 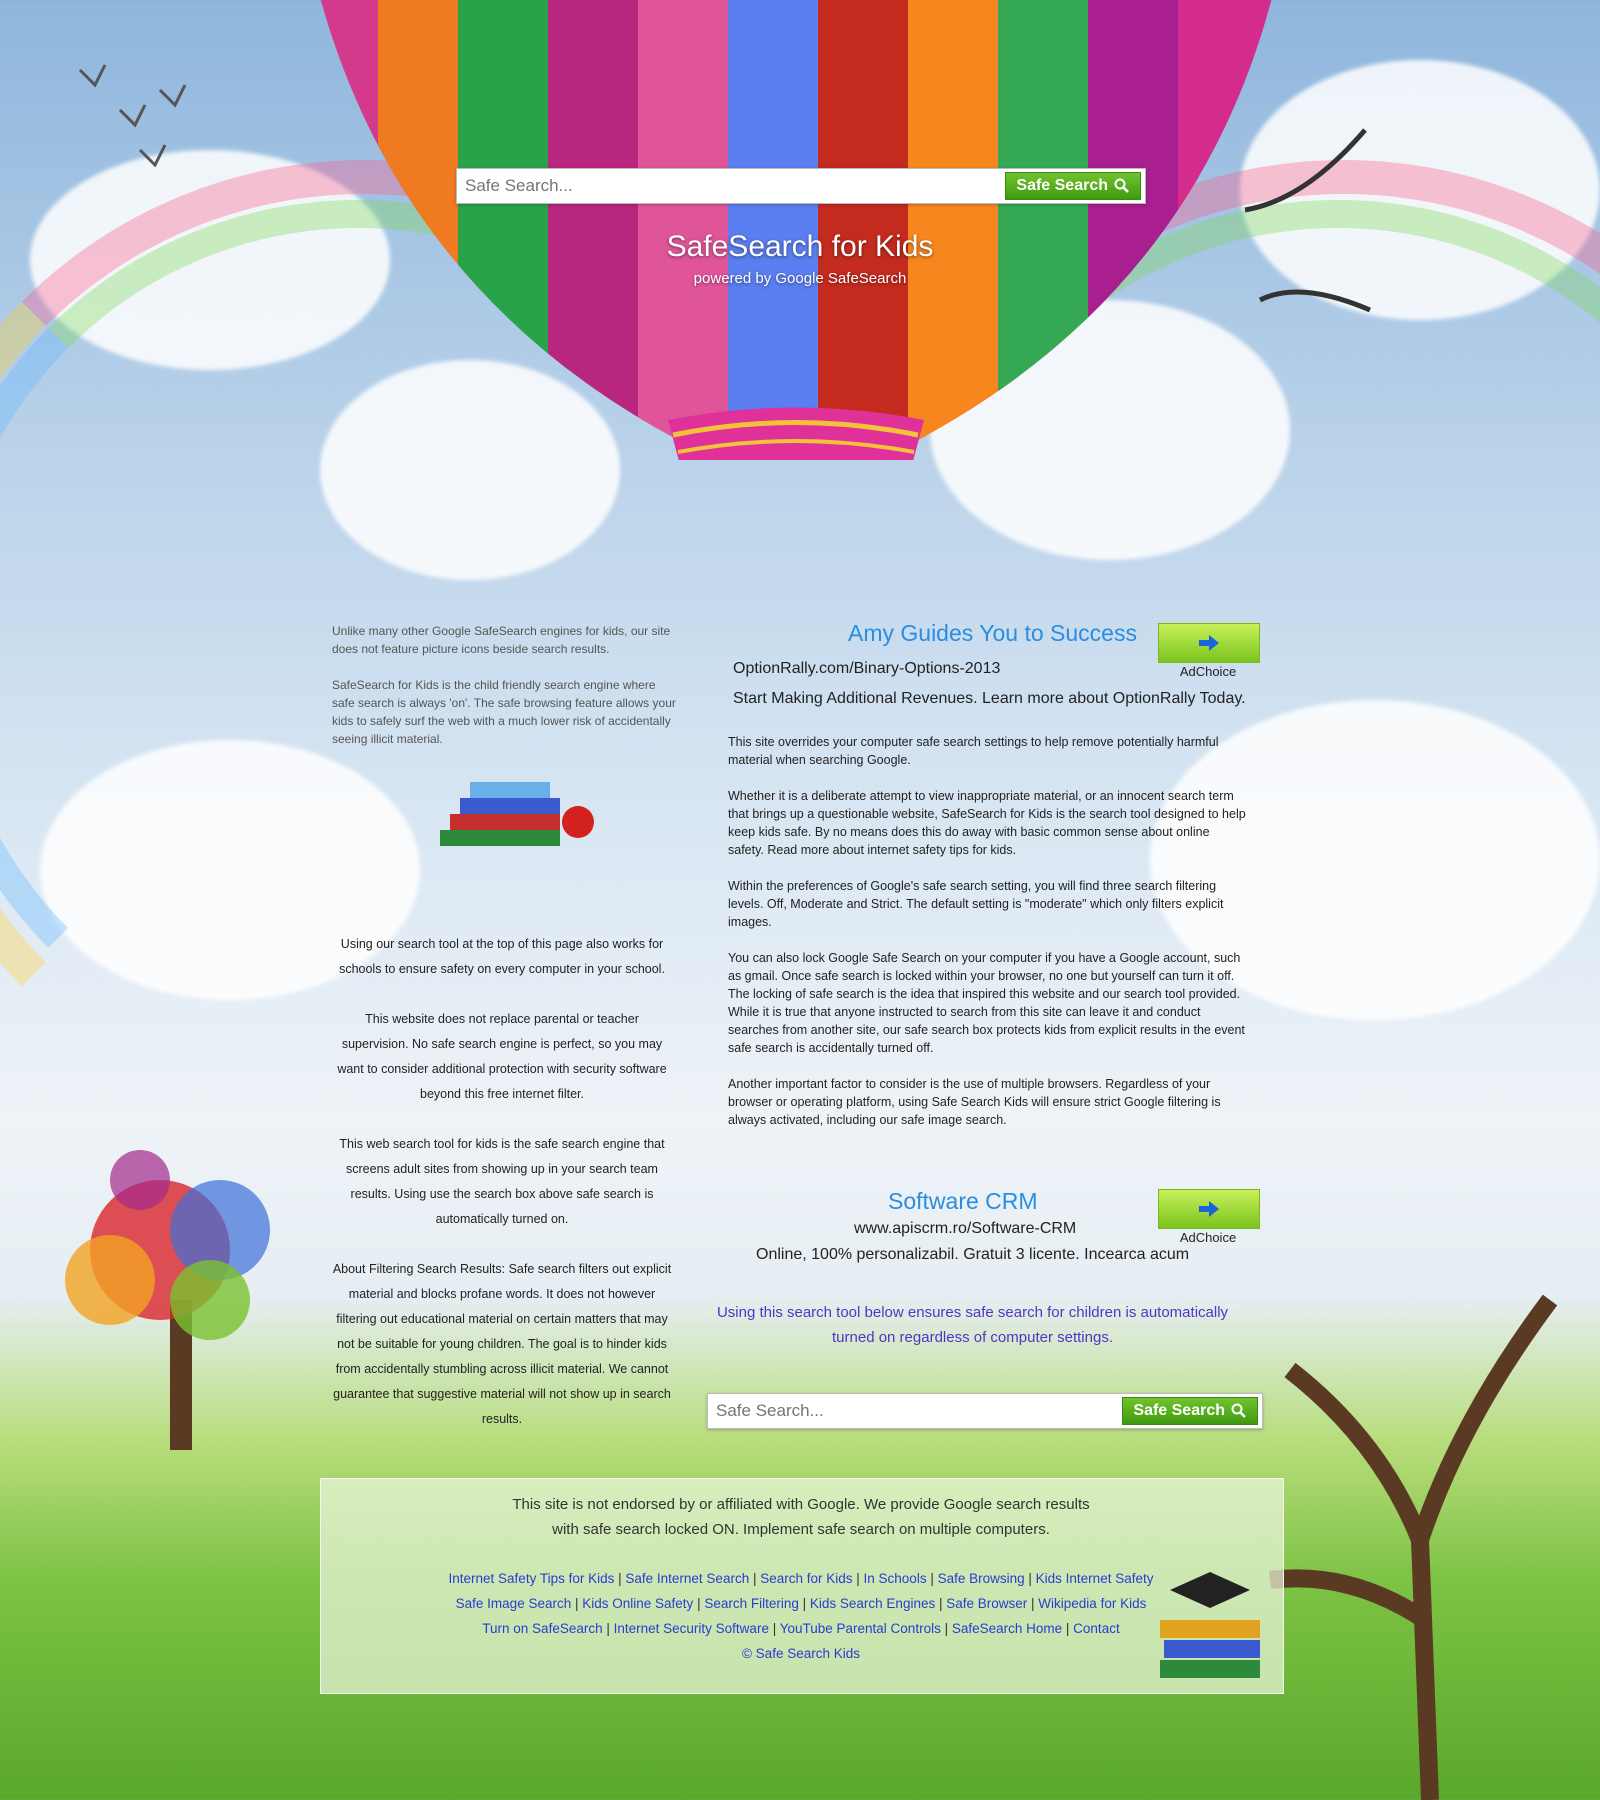 I want to click on footer-link: SafeSearch Home, so click(x=1007, y=1628).